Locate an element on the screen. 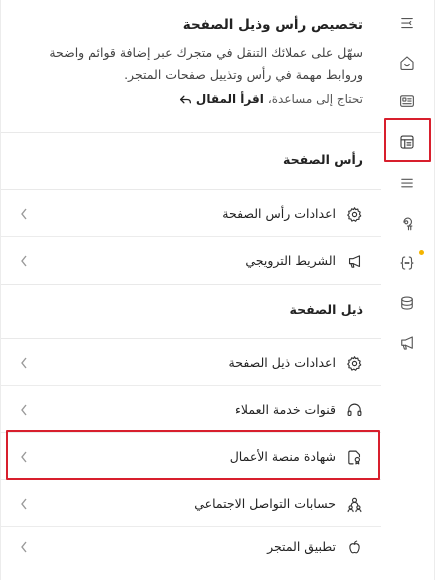 This screenshot has height=580, width=435. row-label: الشريط الترويجي is located at coordinates (290, 260).